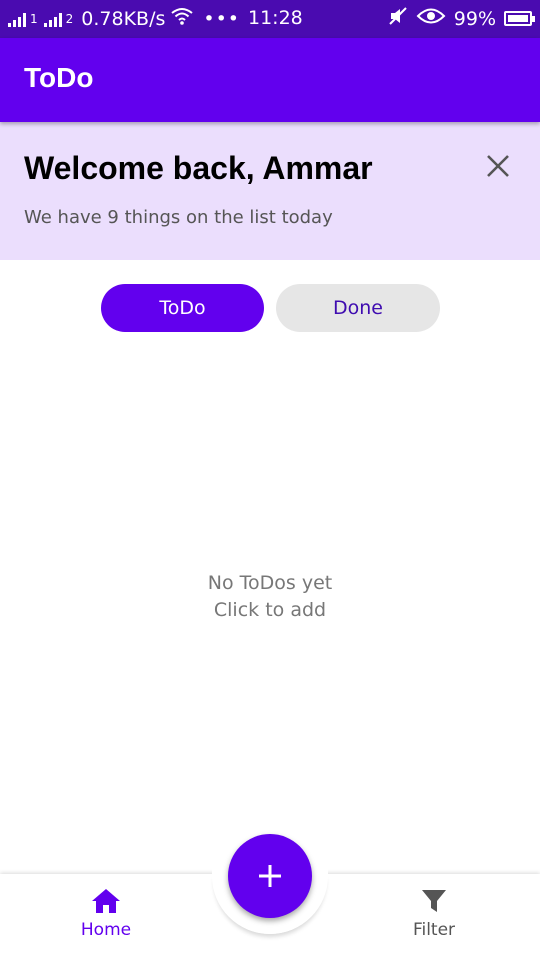 Image resolution: width=540 pixels, height=960 pixels. What do you see at coordinates (182, 308) in the screenshot?
I see `tab-todo: ToDo` at bounding box center [182, 308].